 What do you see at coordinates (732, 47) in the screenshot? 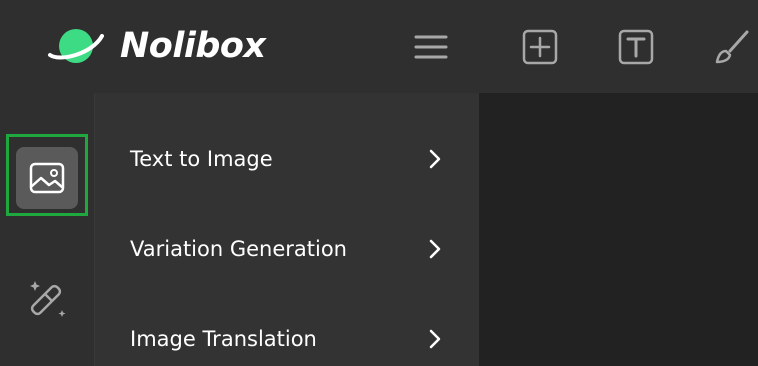
I see `brush-icon` at bounding box center [732, 47].